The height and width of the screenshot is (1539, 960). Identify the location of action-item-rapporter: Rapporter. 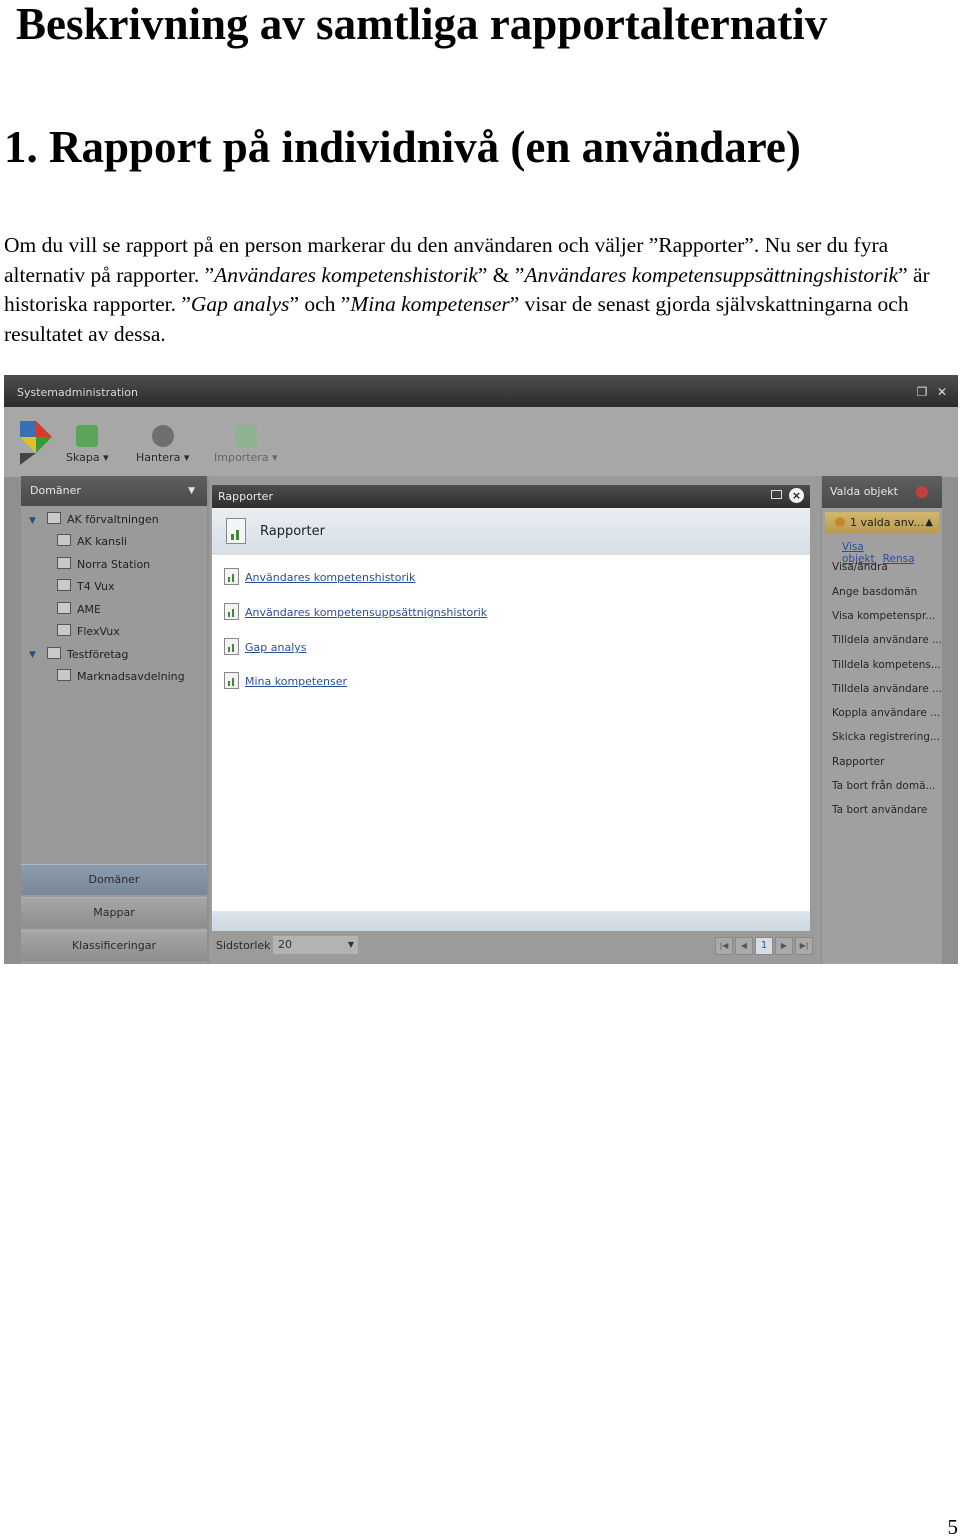
(858, 762).